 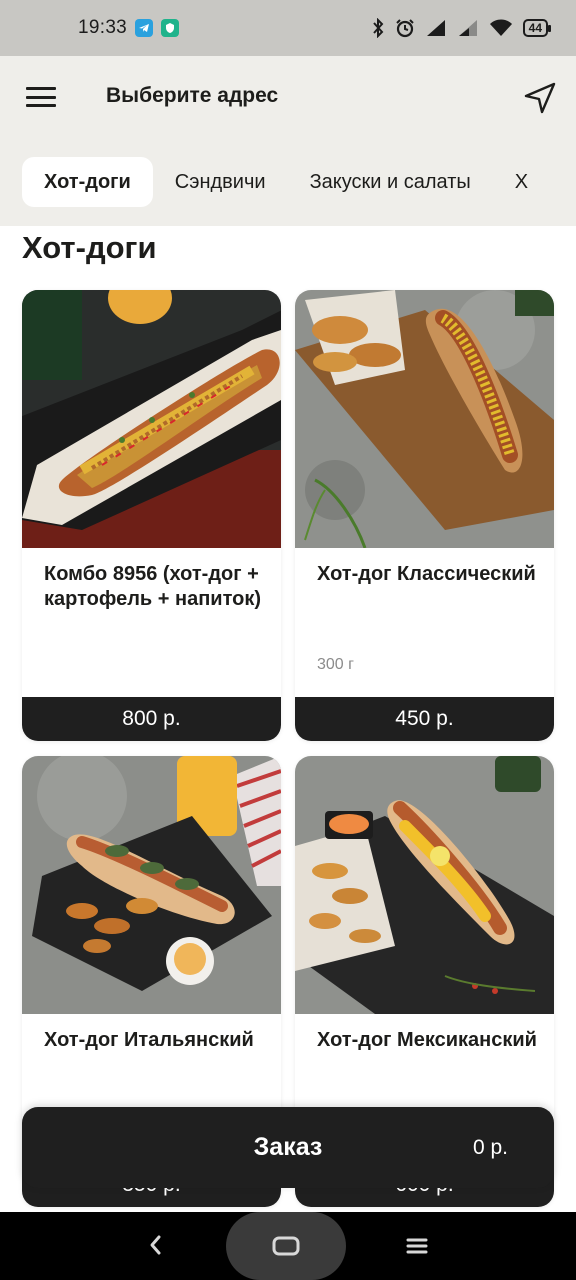 I want to click on system-nav-bar, so click(x=288, y=1246).